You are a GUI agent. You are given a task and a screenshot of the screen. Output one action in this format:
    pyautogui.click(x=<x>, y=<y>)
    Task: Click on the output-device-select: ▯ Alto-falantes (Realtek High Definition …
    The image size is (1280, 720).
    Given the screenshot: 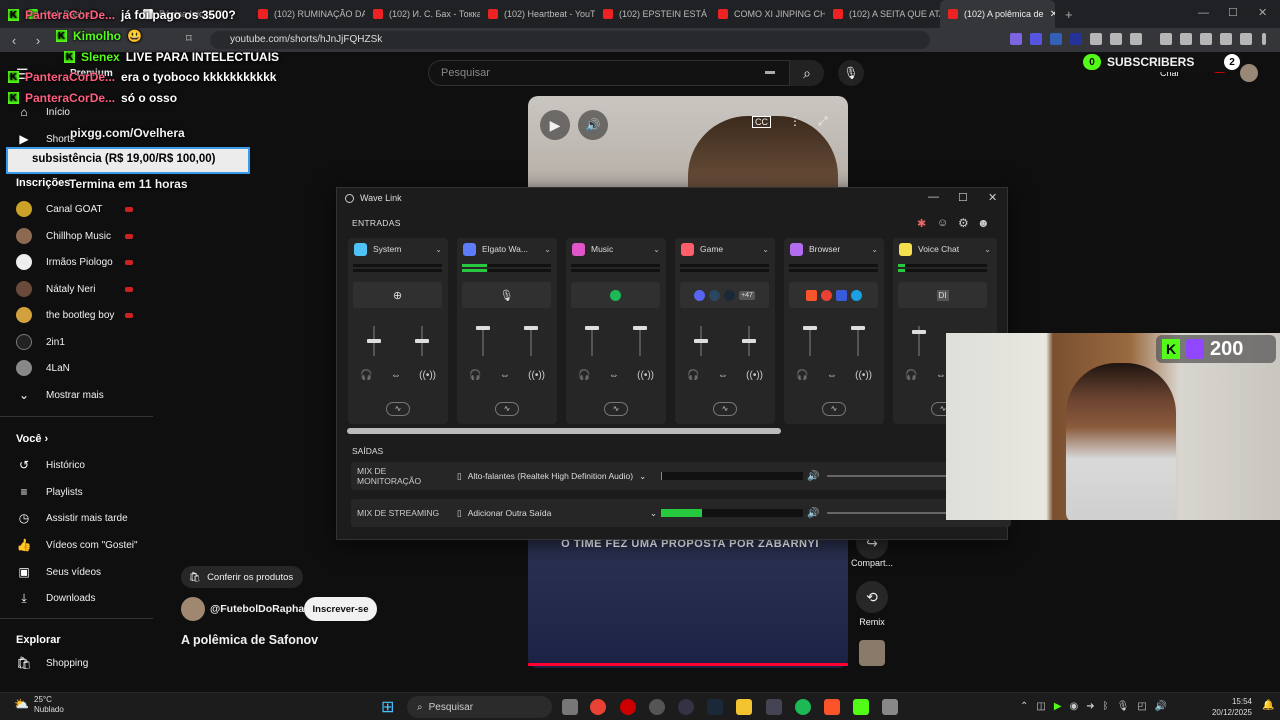 What is the action you would take?
    pyautogui.click(x=557, y=476)
    